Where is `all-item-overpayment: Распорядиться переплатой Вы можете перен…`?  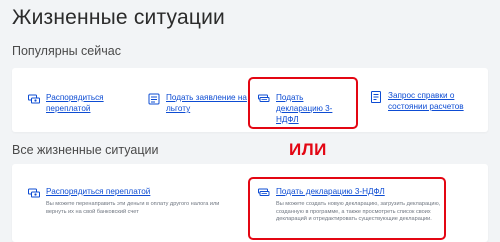 all-item-overpayment: Распорядиться переплатой Вы можете перен… is located at coordinates (133, 201).